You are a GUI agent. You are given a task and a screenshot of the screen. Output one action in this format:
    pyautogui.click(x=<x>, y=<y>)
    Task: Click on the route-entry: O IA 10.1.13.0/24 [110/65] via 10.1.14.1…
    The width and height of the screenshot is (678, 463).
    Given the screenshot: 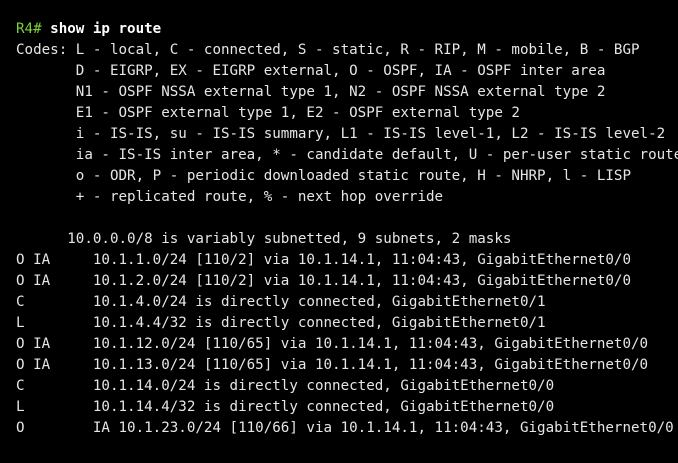 What is the action you would take?
    pyautogui.click(x=332, y=365)
    